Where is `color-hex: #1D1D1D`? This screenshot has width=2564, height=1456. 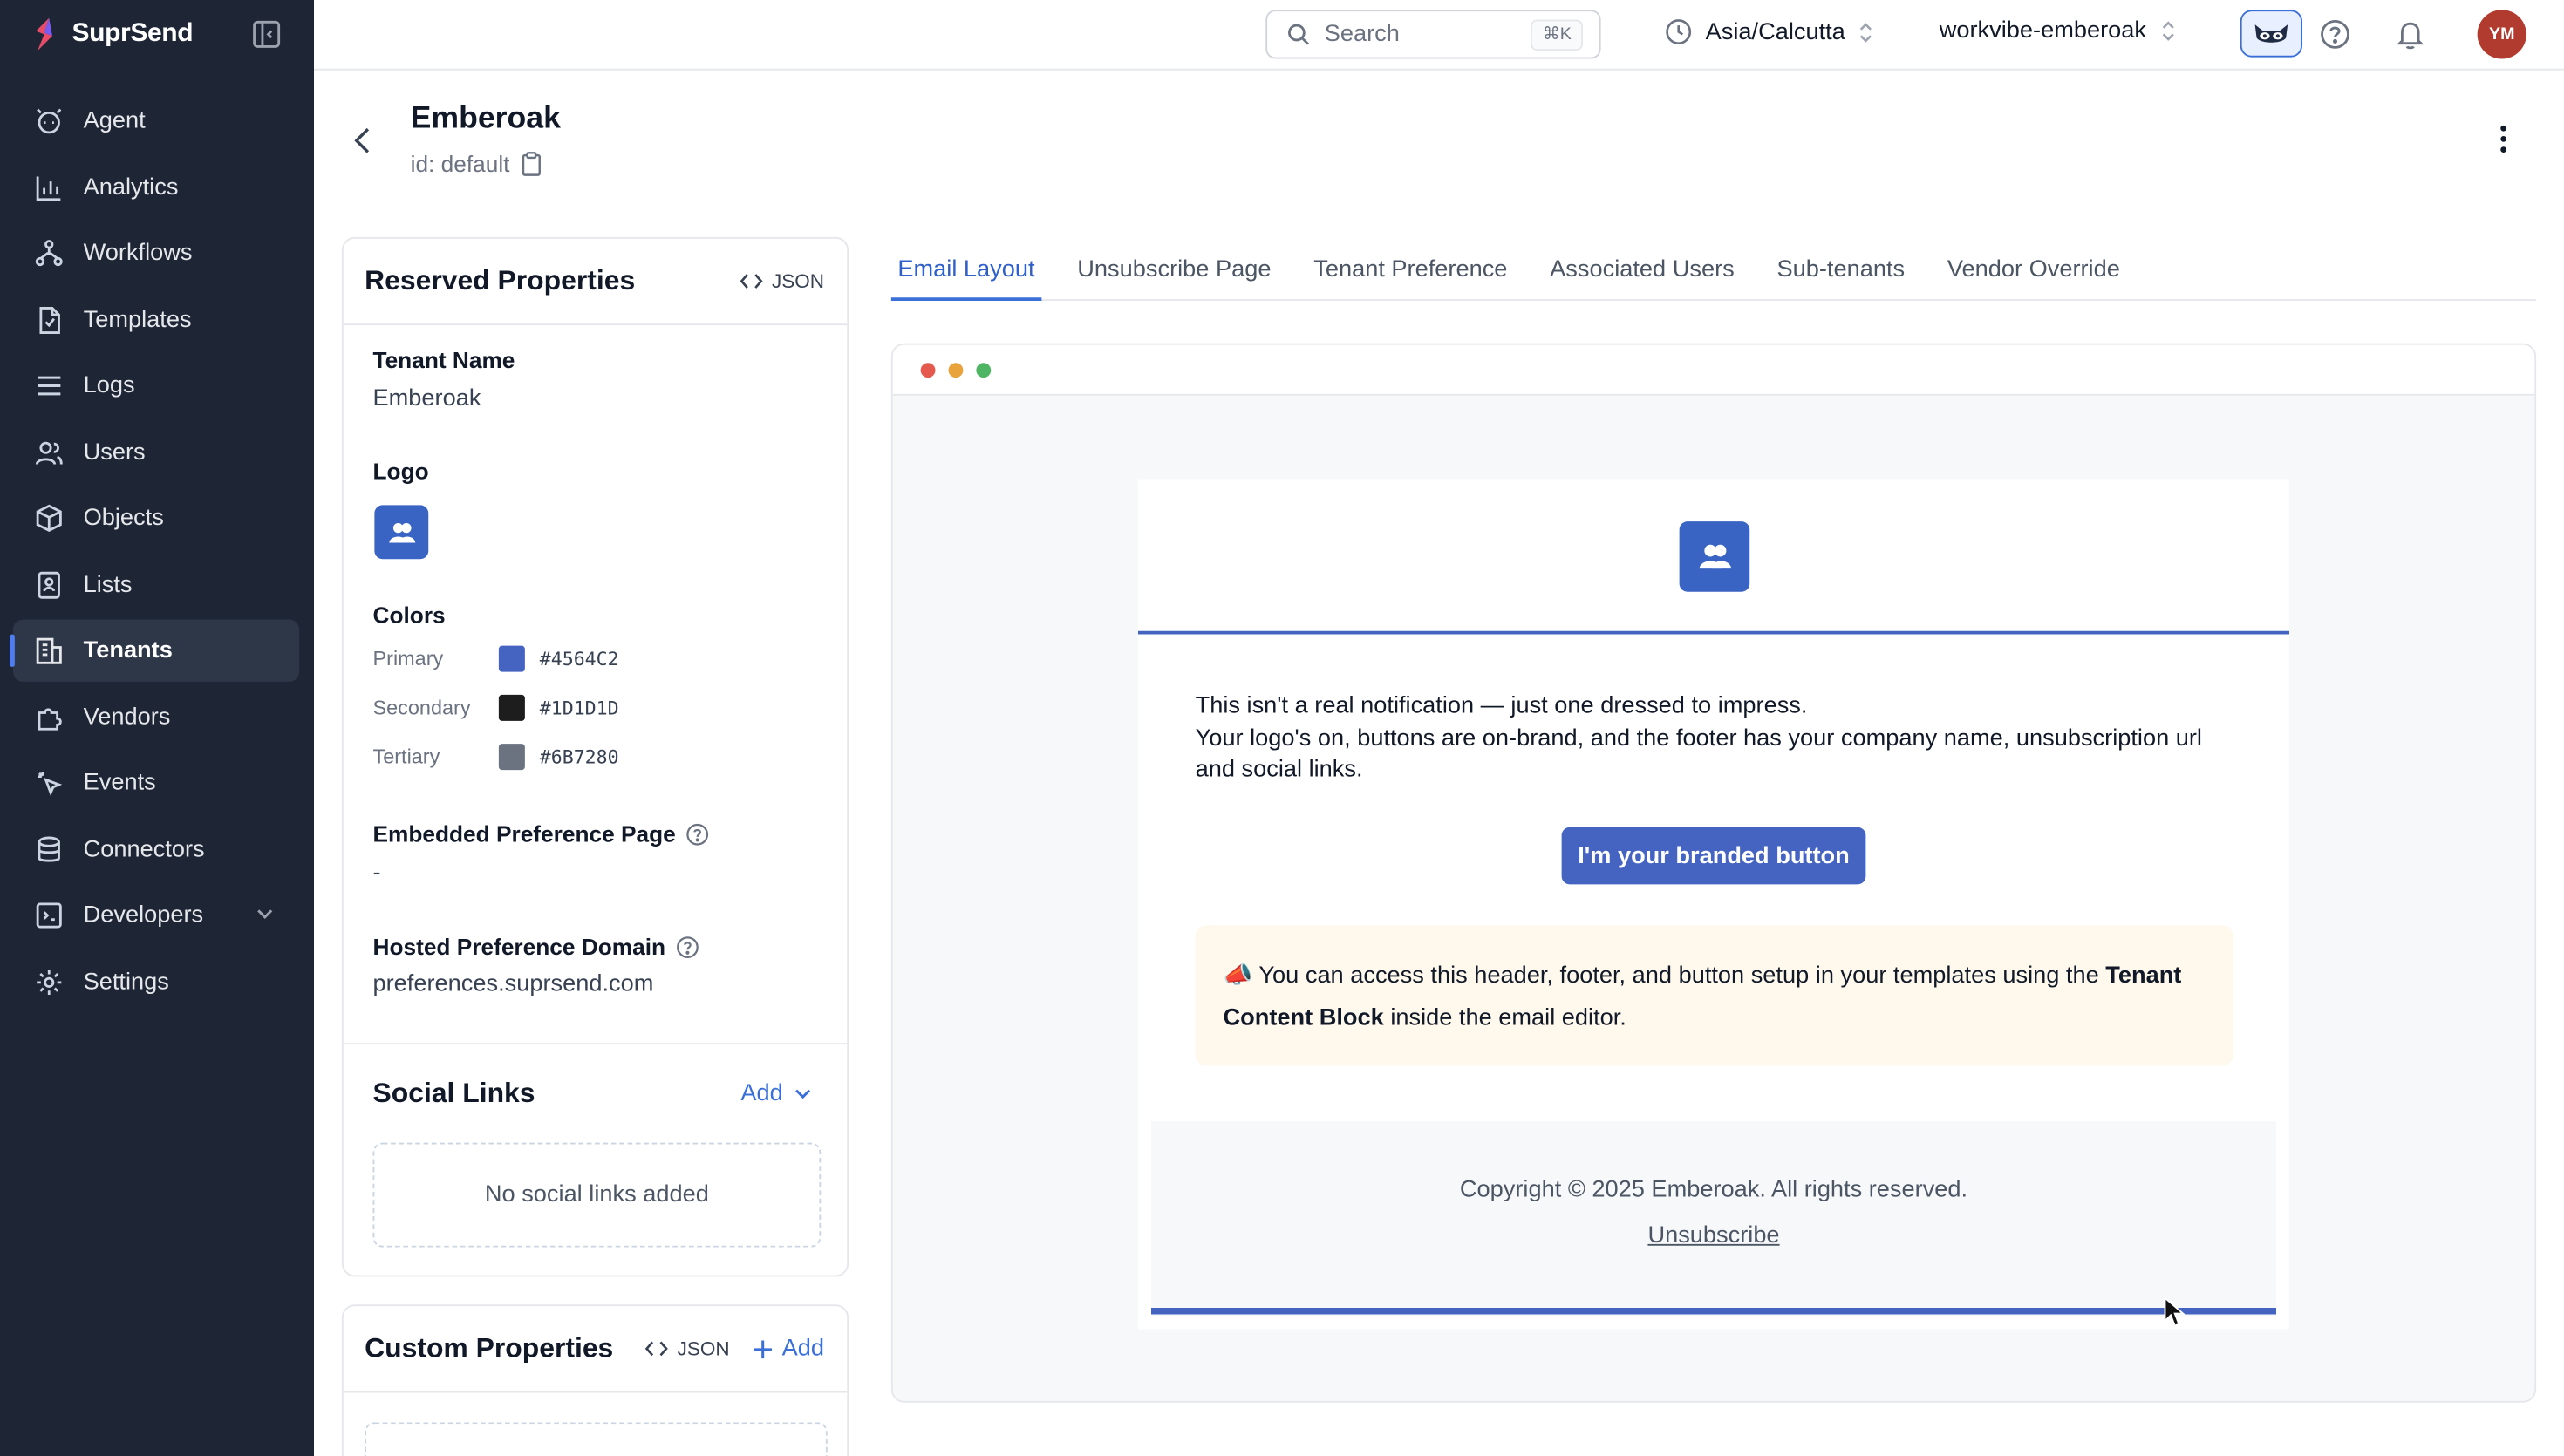
color-hex: #1D1D1D is located at coordinates (579, 707).